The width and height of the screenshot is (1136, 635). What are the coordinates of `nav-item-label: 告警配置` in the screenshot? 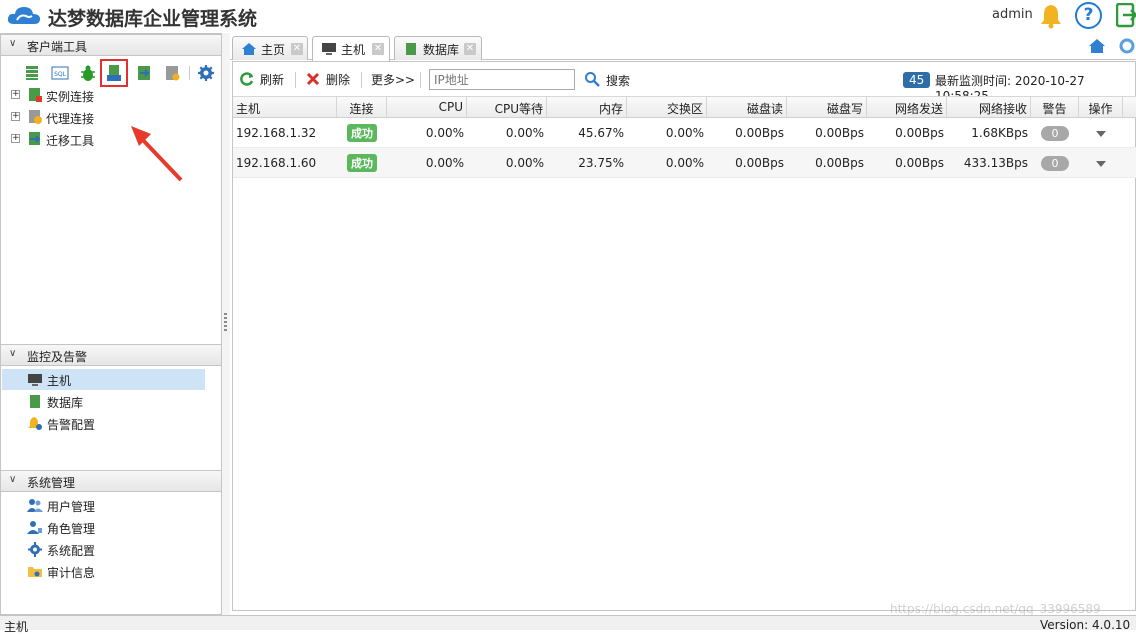 It's located at (71, 425).